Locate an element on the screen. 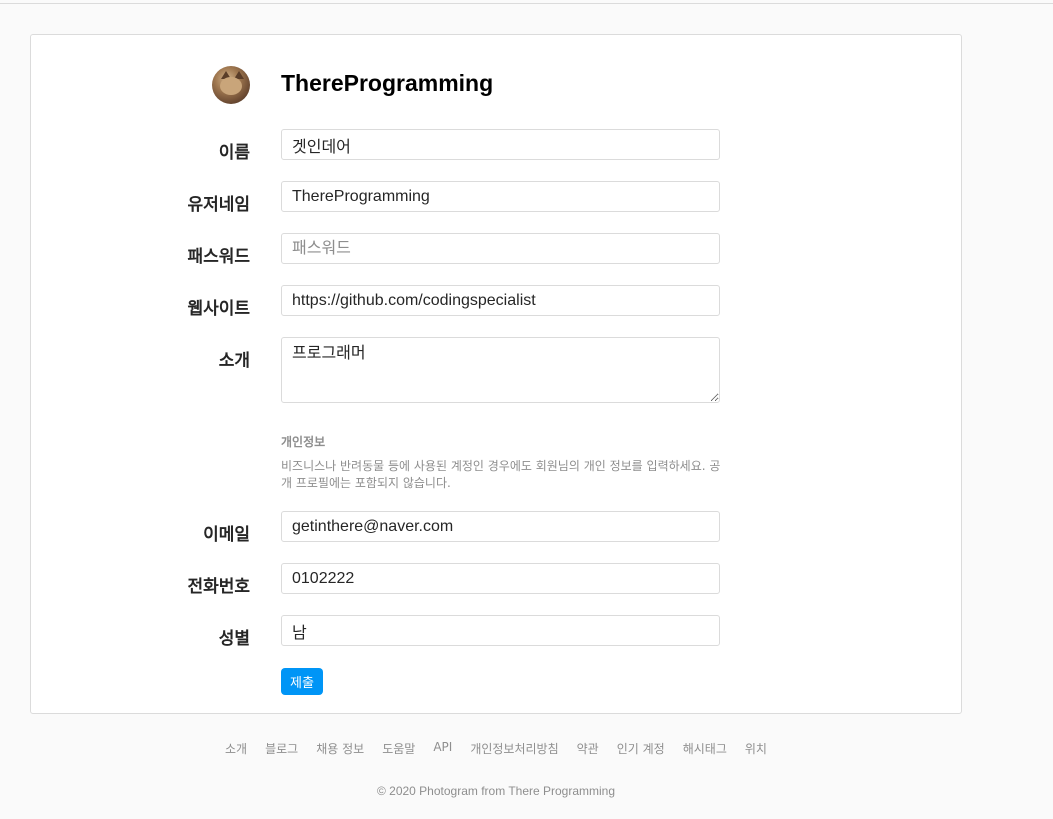  email-label: 이메일 is located at coordinates (226, 535).